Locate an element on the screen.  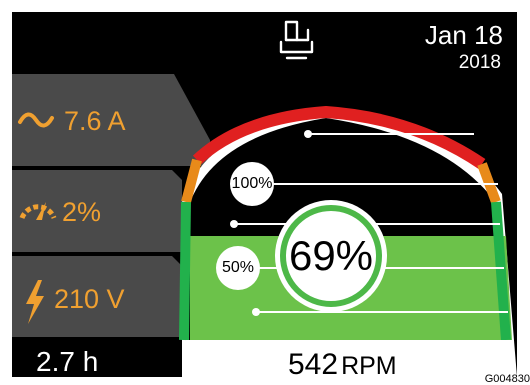
current-value: 7.6 A is located at coordinates (95, 121).